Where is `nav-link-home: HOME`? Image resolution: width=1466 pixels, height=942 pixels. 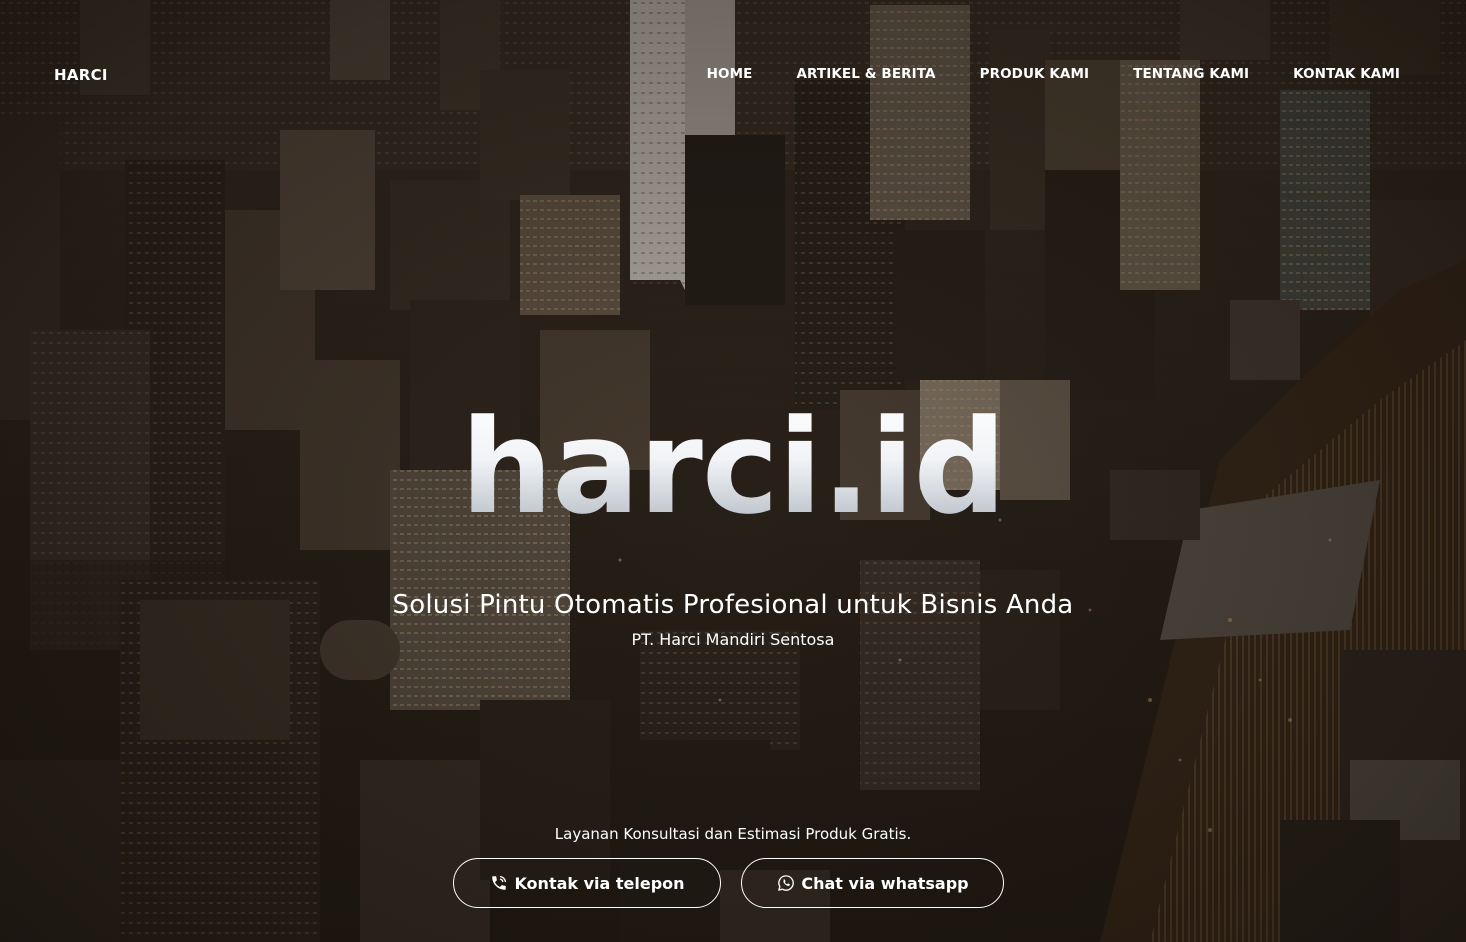
nav-link-home: HOME is located at coordinates (730, 74).